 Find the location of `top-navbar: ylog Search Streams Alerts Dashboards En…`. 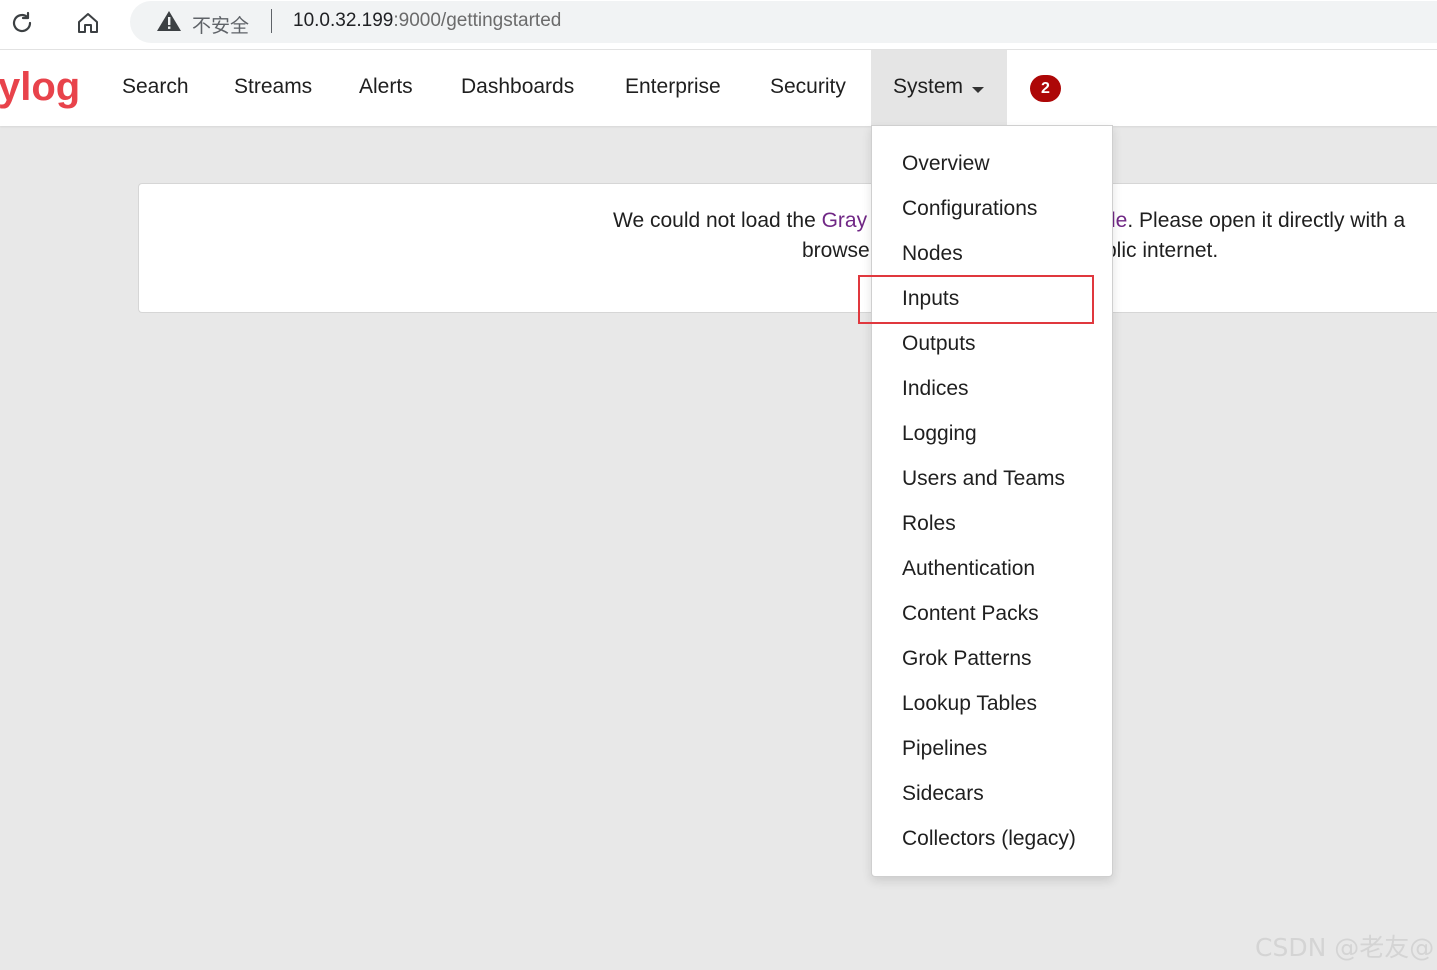

top-navbar: ylog Search Streams Alerts Dashboards En… is located at coordinates (718, 88).